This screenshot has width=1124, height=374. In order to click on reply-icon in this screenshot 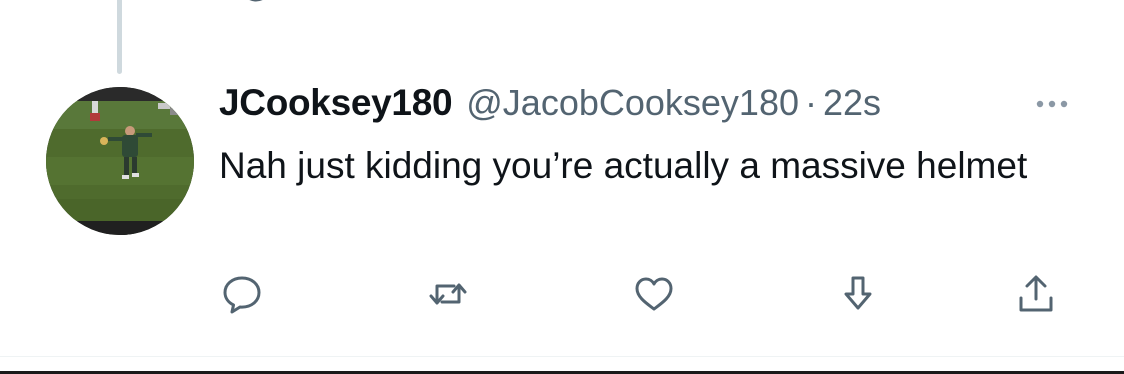, I will do `click(242, 295)`.